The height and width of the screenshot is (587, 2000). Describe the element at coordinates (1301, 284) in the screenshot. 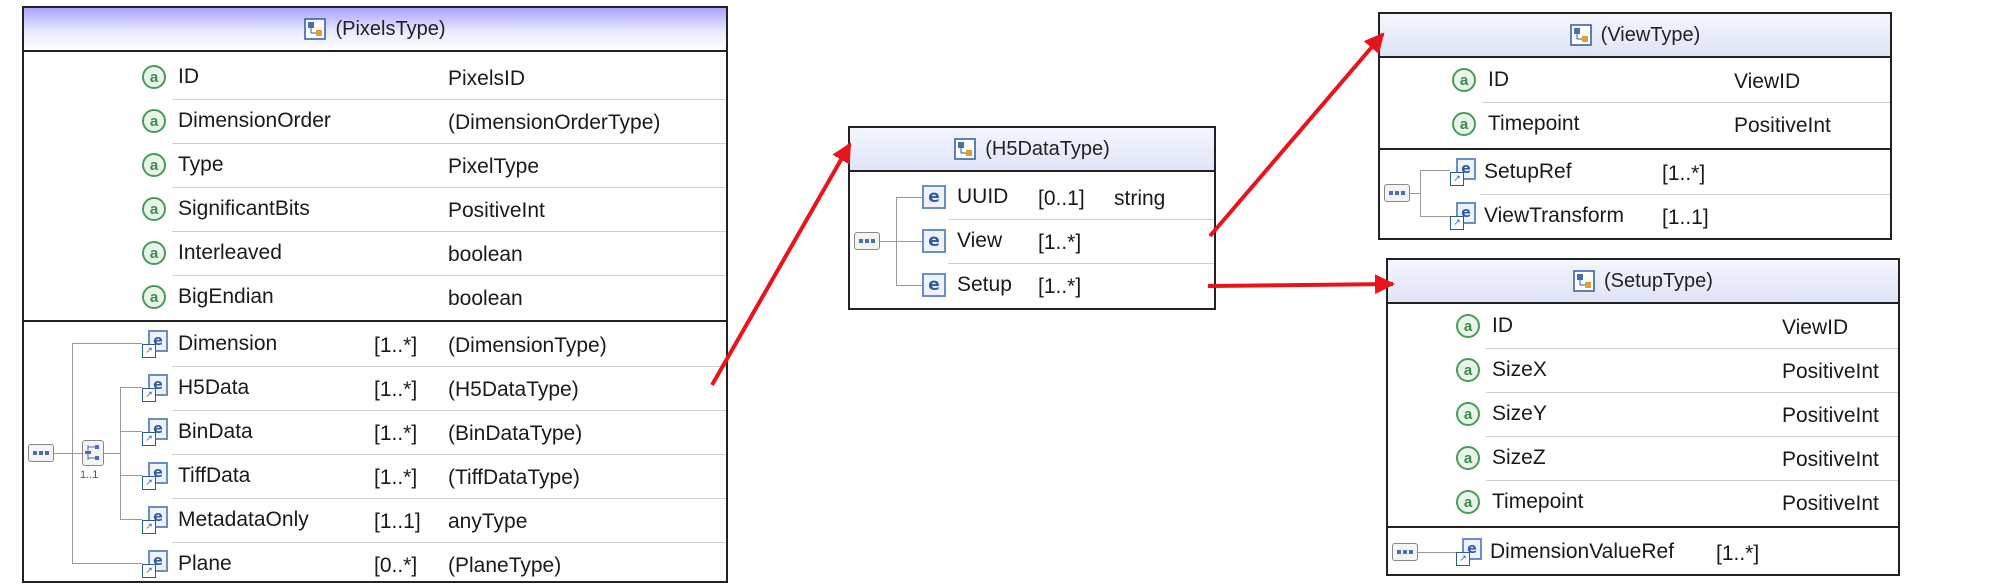

I see `arrow-setup-to-setuptype` at that location.